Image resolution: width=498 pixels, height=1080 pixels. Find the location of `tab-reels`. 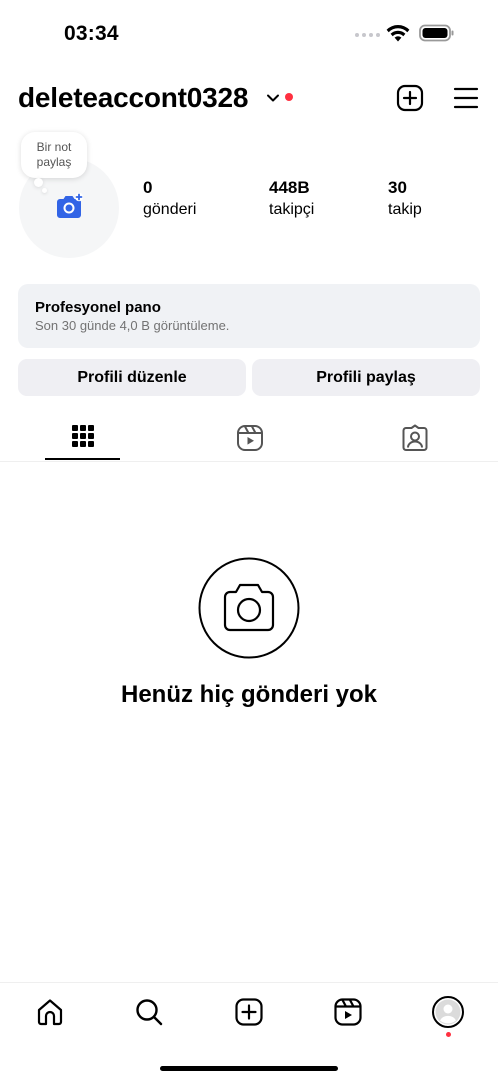

tab-reels is located at coordinates (249, 439).